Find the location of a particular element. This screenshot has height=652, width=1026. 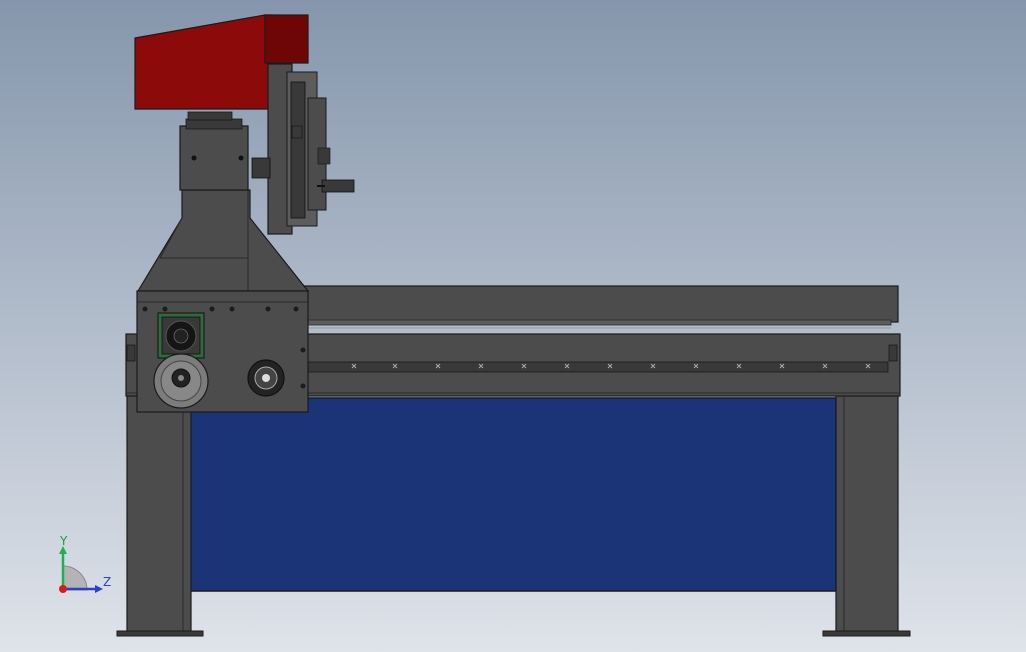

right-leg is located at coordinates (866, 515).